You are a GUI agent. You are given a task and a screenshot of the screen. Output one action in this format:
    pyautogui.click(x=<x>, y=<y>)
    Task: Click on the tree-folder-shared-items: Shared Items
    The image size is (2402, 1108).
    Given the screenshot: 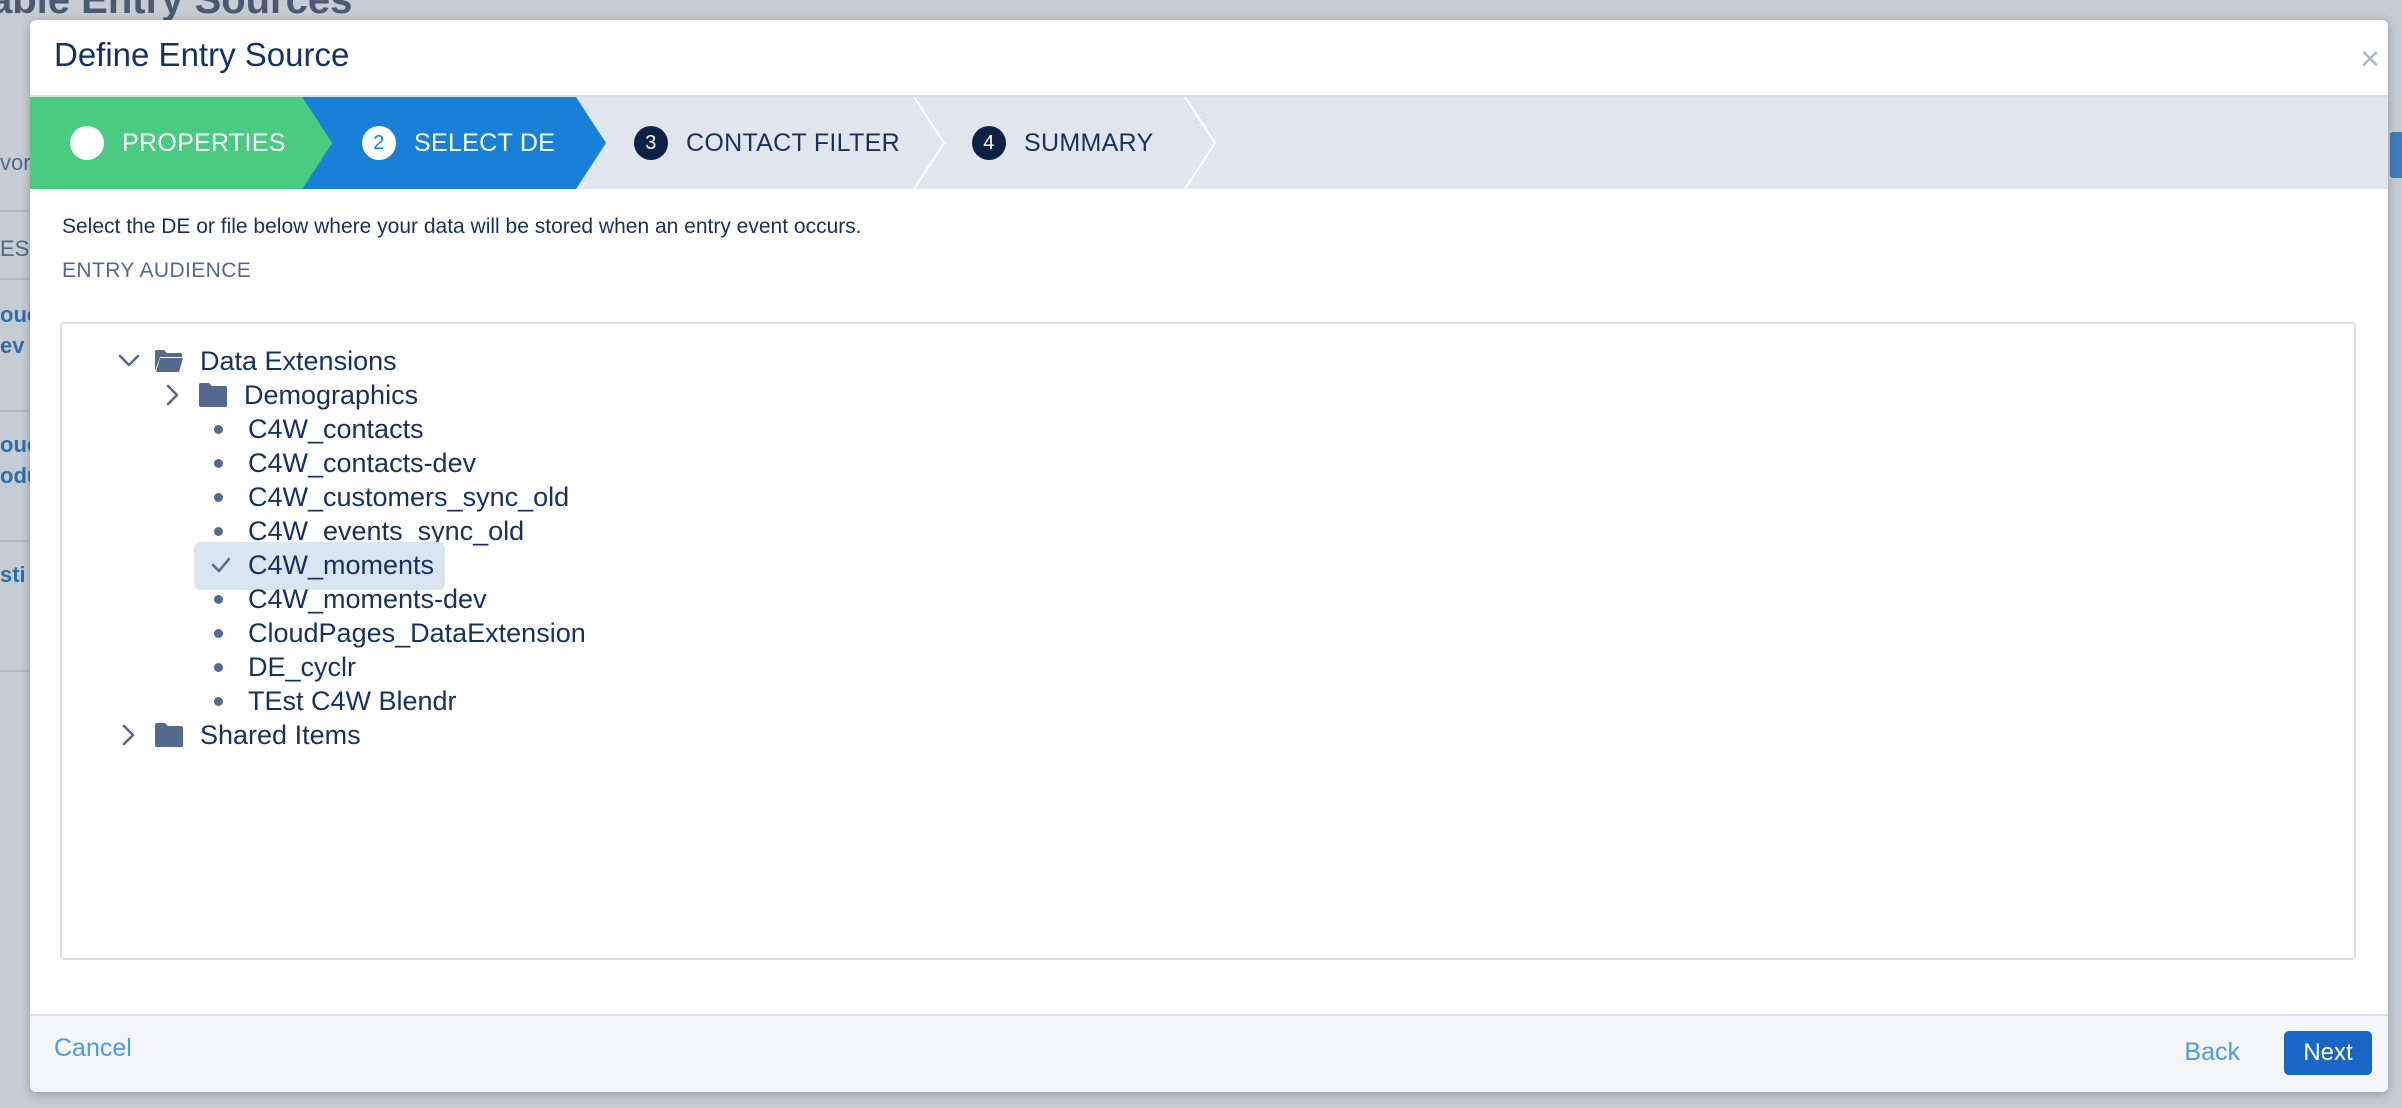 What is the action you would take?
    pyautogui.click(x=237, y=735)
    